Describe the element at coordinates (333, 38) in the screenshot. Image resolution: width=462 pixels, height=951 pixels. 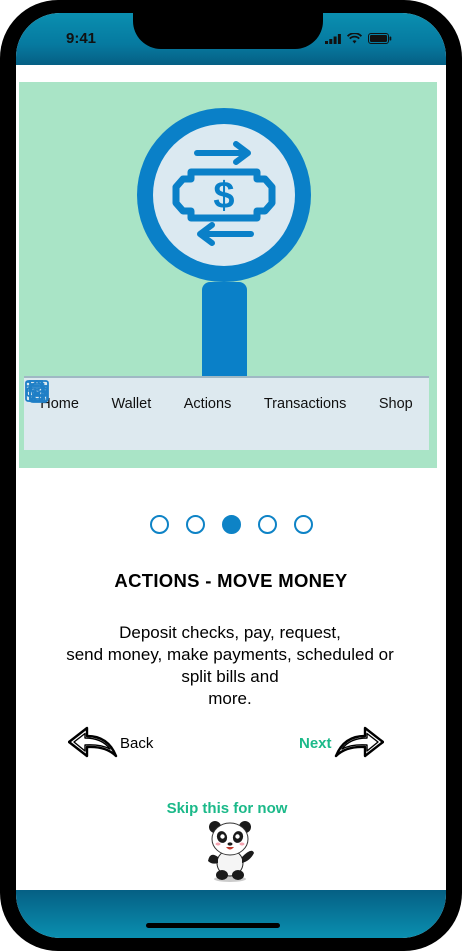
I see `signal-icon` at that location.